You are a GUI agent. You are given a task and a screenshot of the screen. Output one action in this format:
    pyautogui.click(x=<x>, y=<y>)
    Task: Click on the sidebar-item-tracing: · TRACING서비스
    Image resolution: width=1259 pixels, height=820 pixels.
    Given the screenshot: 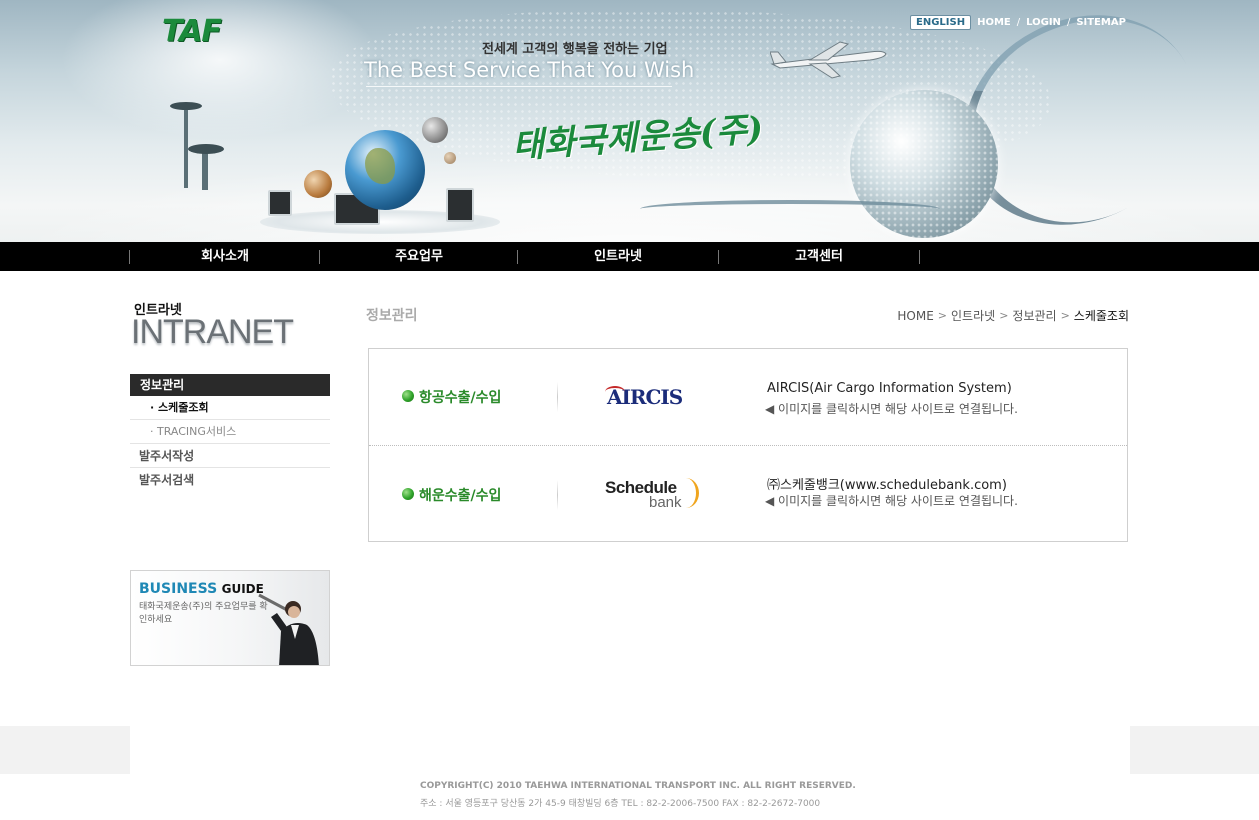 What is the action you would take?
    pyautogui.click(x=230, y=432)
    